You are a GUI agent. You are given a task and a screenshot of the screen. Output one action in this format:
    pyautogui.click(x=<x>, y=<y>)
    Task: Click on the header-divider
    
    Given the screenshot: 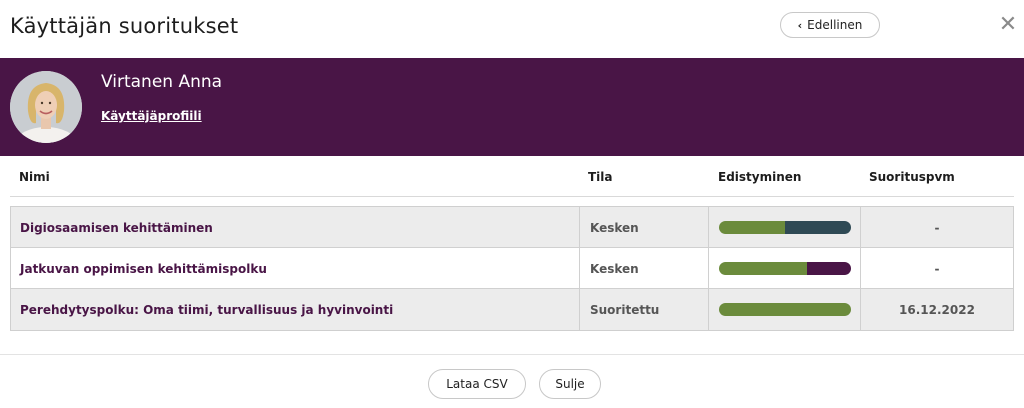 What is the action you would take?
    pyautogui.click(x=512, y=196)
    